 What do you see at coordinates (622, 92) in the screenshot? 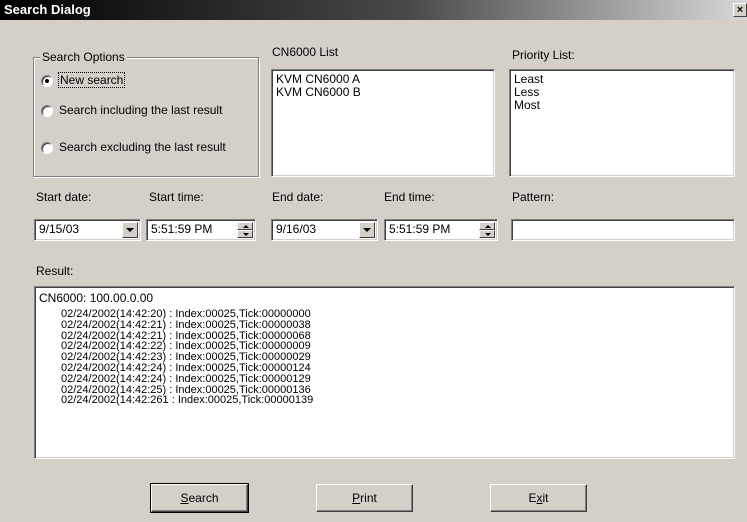
I see `list-item: Less` at bounding box center [622, 92].